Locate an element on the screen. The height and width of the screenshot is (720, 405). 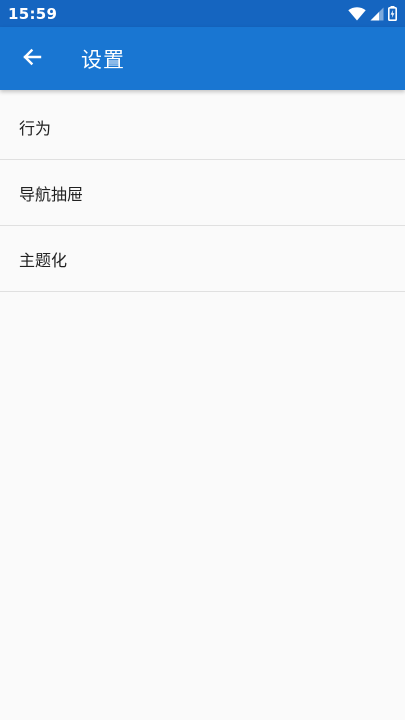
settings-item-navigation-drawer: 导航抽屉 is located at coordinates (202, 193).